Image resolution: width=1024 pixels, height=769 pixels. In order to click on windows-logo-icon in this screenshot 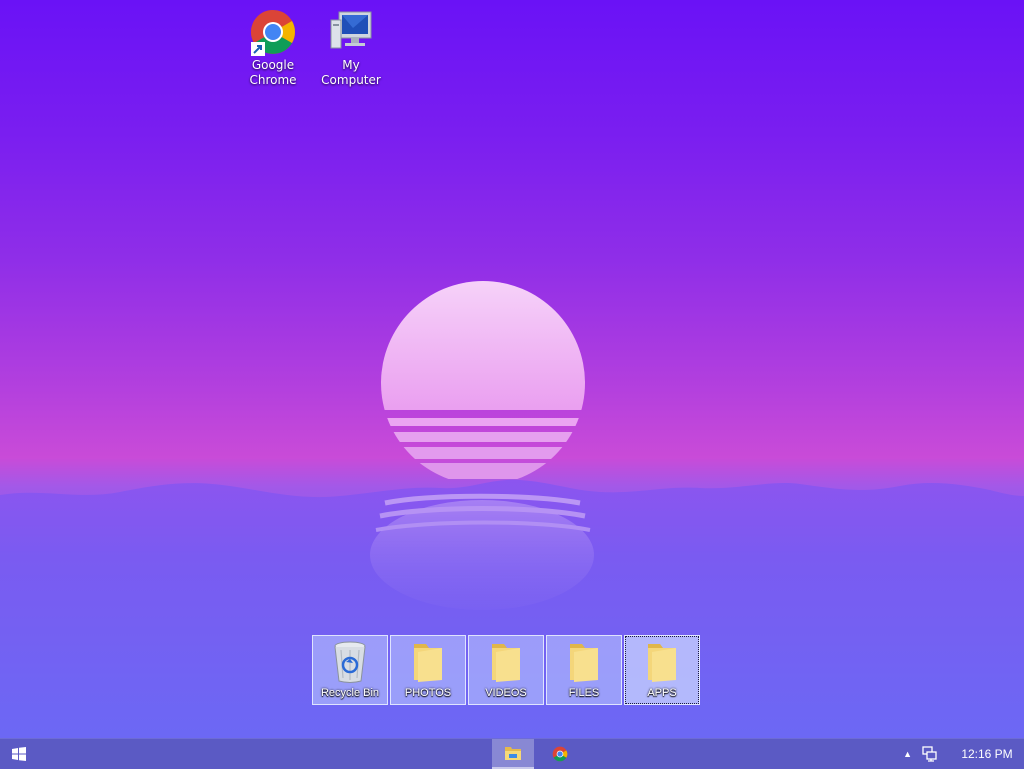, I will do `click(19, 754)`.